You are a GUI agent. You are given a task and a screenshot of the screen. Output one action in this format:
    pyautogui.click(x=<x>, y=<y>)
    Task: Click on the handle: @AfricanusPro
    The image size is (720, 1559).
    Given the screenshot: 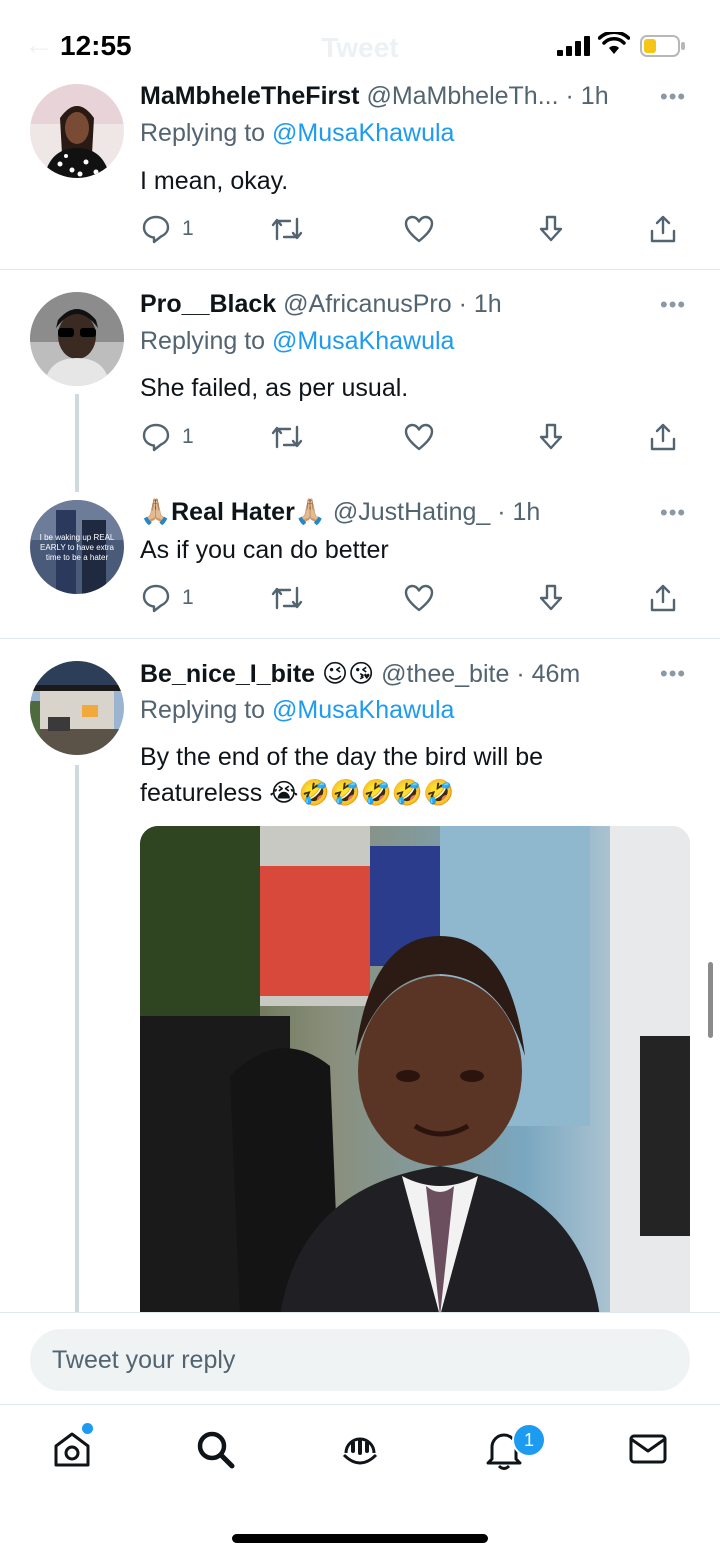 What is the action you would take?
    pyautogui.click(x=367, y=304)
    